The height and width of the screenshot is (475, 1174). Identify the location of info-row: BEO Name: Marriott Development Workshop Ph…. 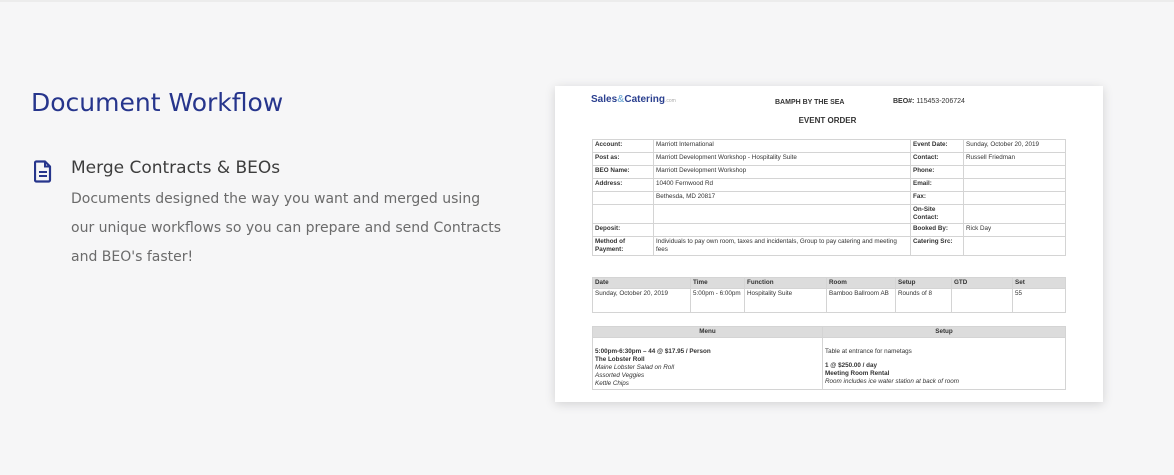
(829, 172).